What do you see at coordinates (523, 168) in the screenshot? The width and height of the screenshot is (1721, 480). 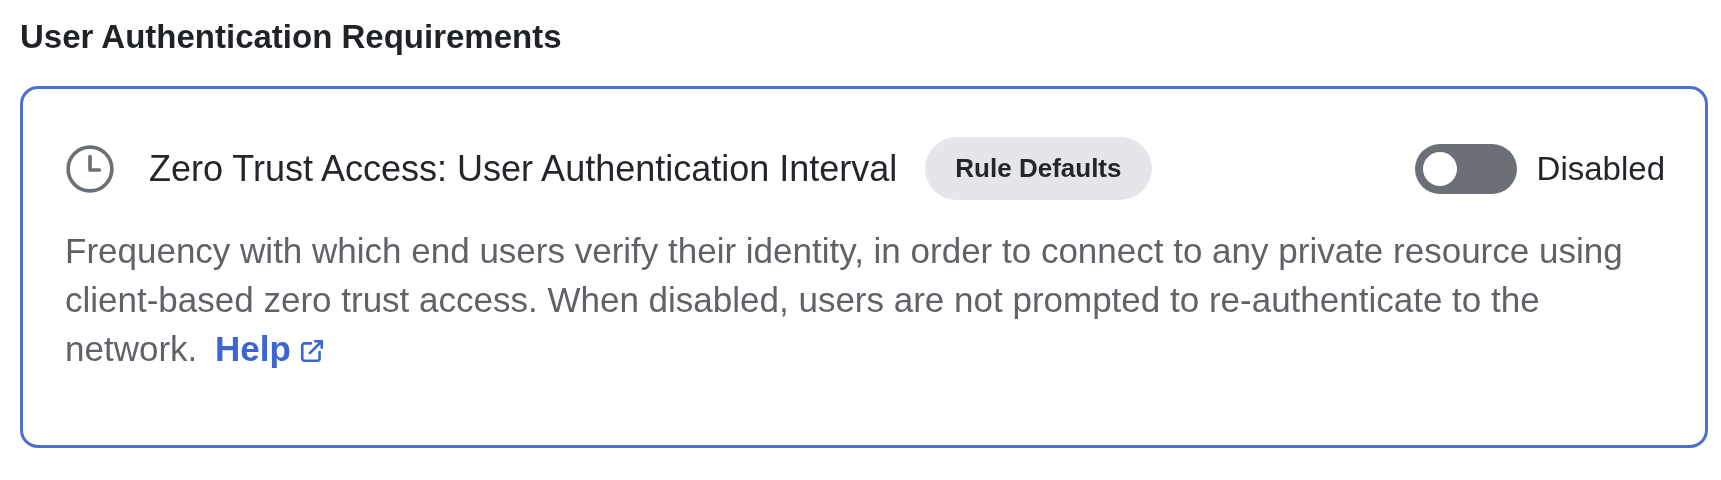 I see `setting-title: Zero Trust Access: User Authentication Interval` at bounding box center [523, 168].